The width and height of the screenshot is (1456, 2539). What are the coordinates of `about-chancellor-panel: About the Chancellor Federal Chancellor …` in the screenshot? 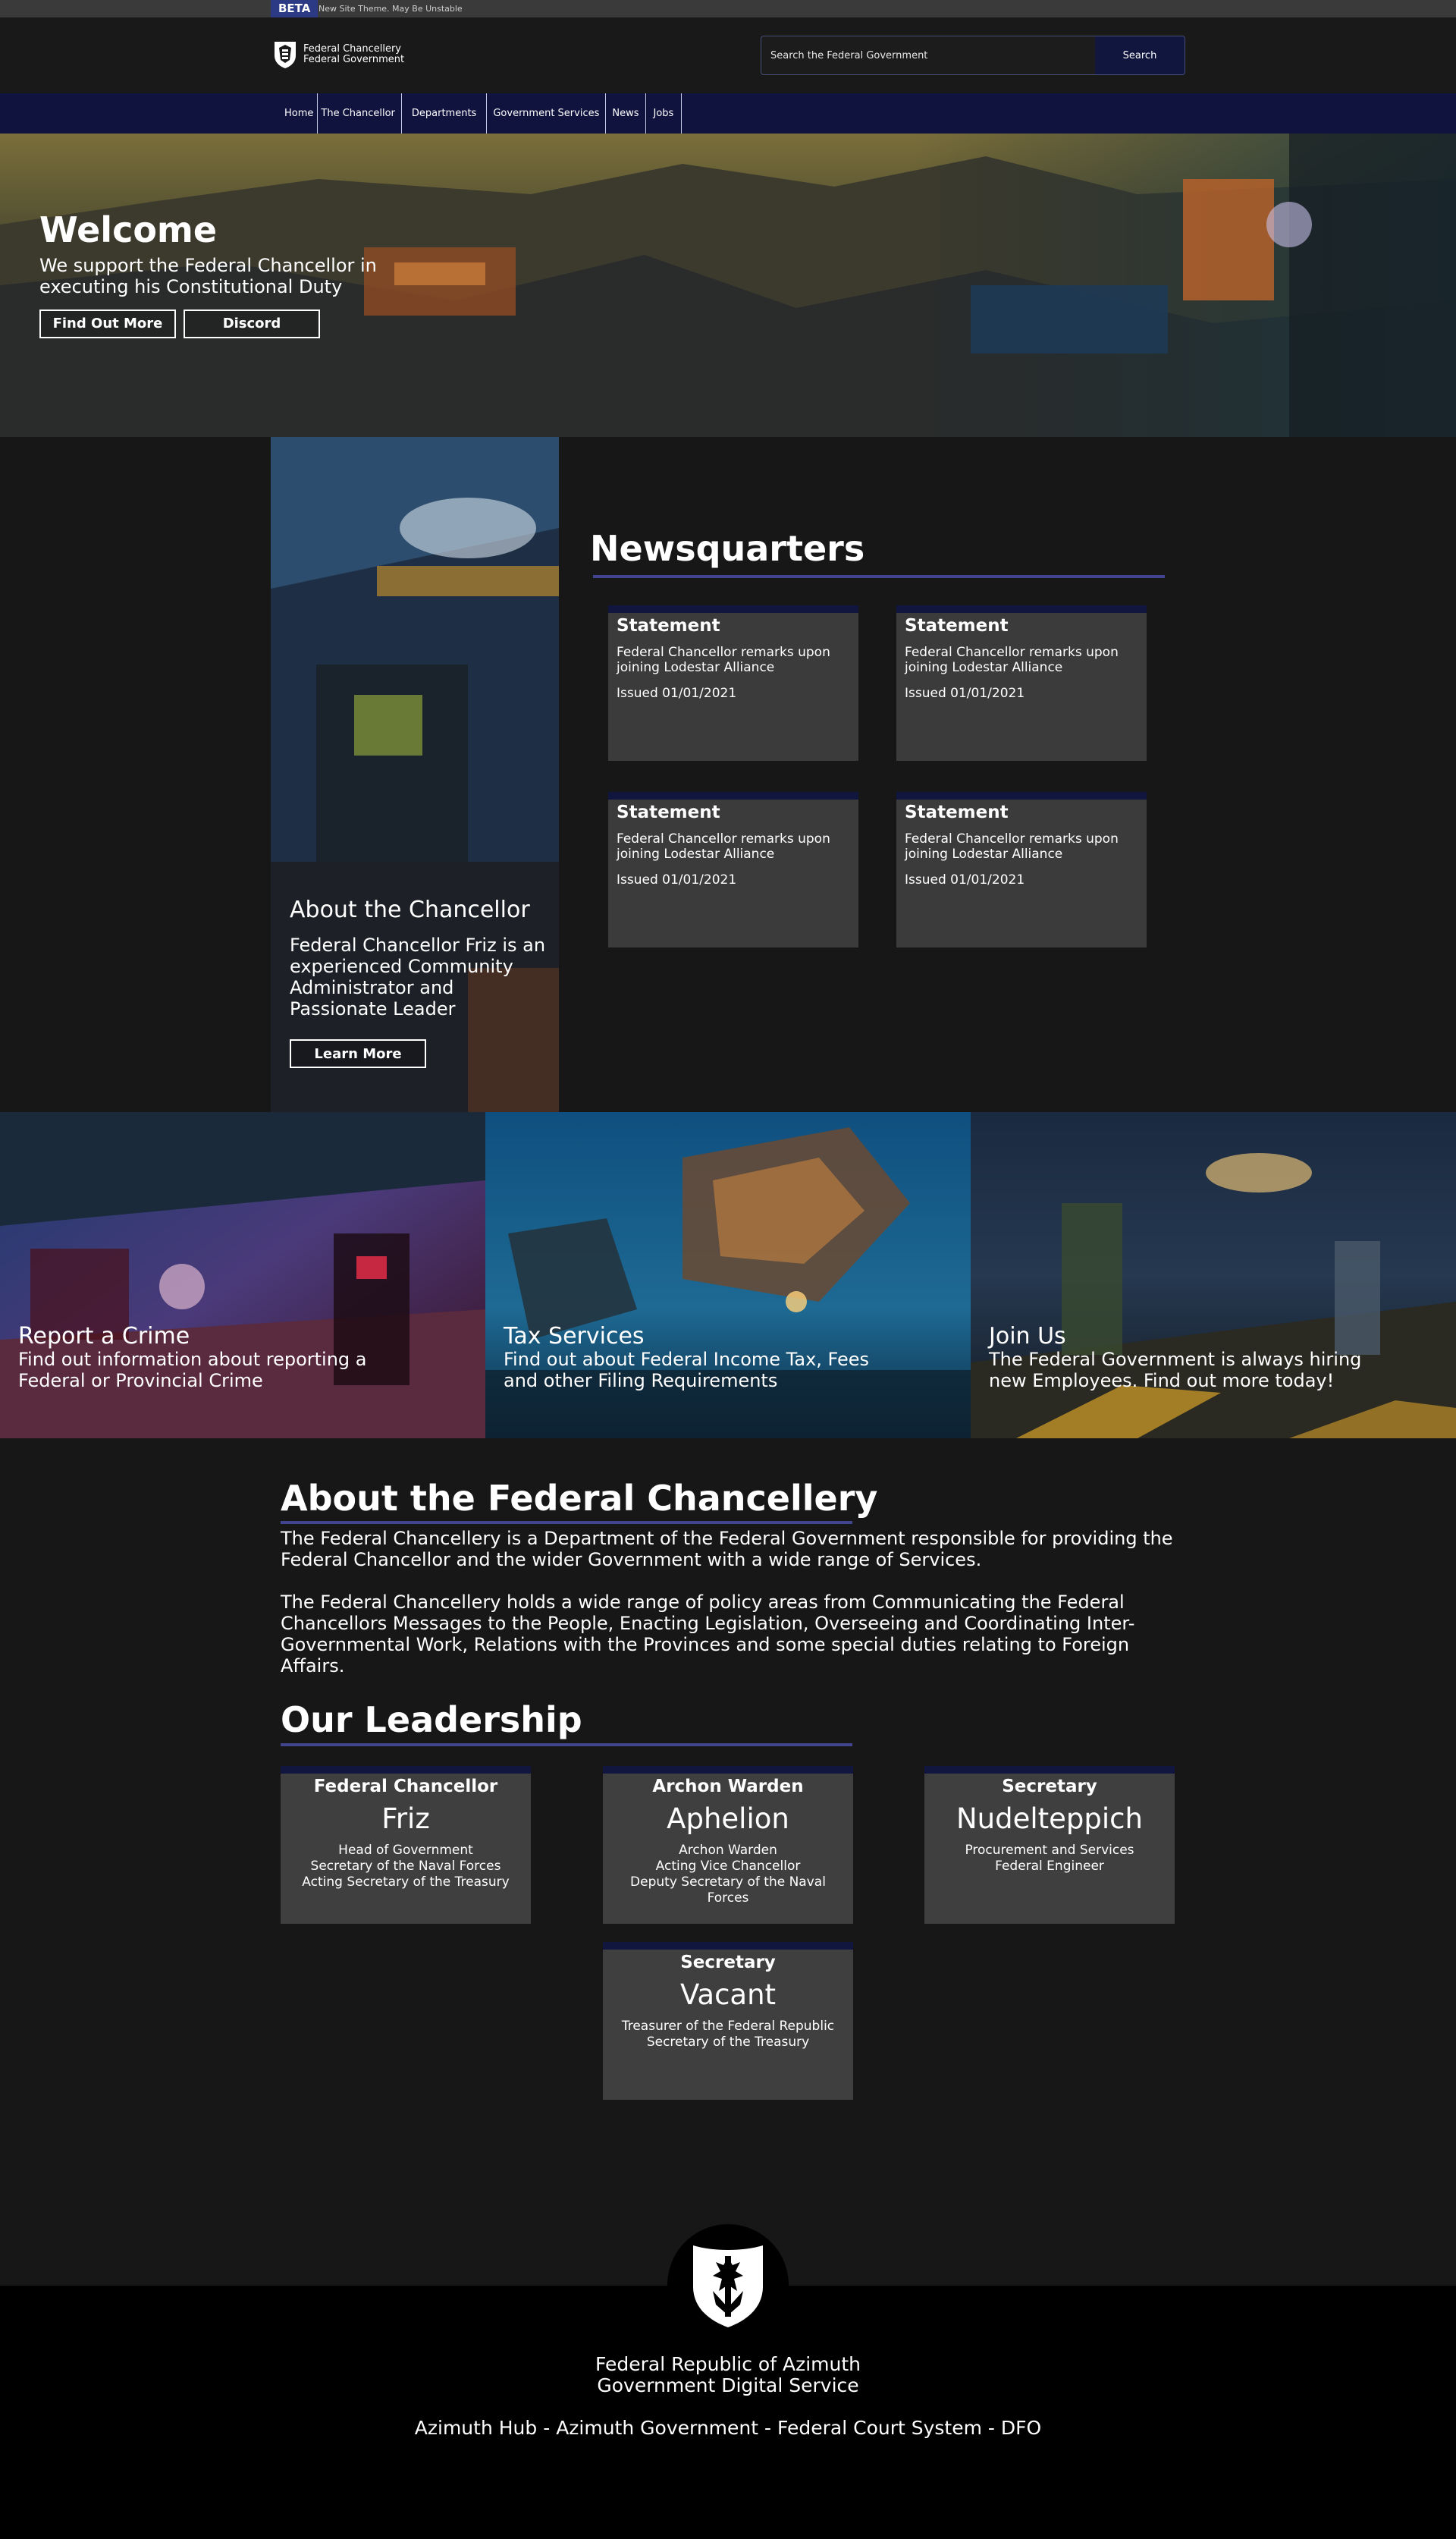 It's located at (415, 774).